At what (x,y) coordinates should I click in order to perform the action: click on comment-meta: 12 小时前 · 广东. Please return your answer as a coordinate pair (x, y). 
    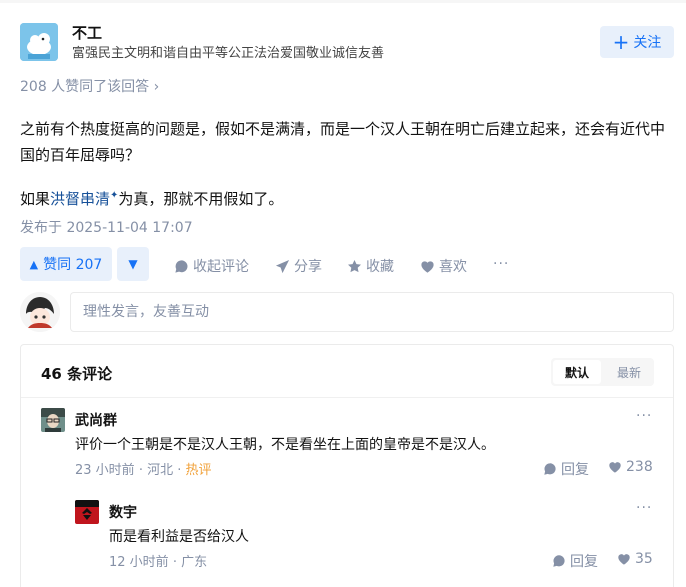
    Looking at the image, I should click on (158, 560).